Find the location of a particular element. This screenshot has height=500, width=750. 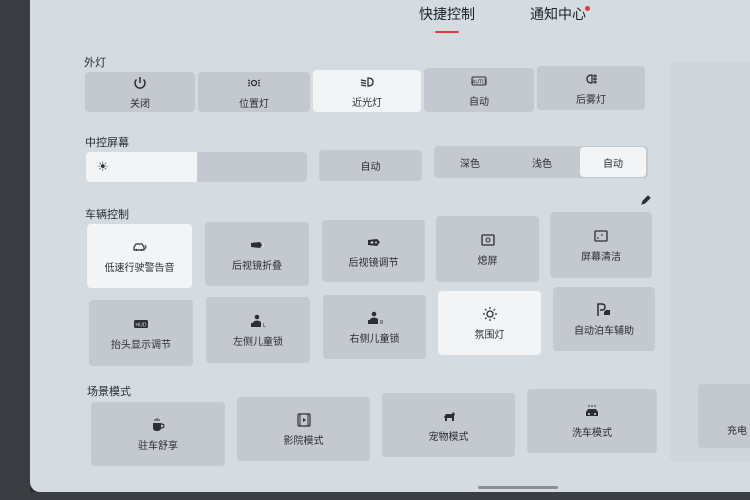

cinema-mode-label: 影院模式 is located at coordinates (303, 441).